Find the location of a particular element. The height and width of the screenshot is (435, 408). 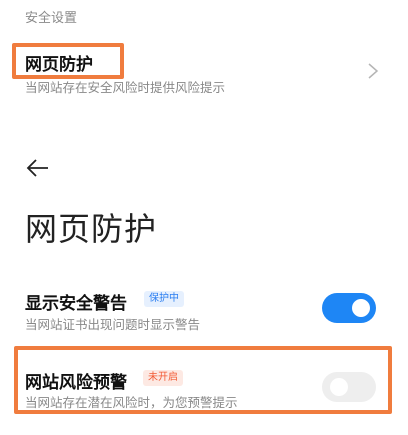

security-warning-title: 显示安全警告 is located at coordinates (76, 304).